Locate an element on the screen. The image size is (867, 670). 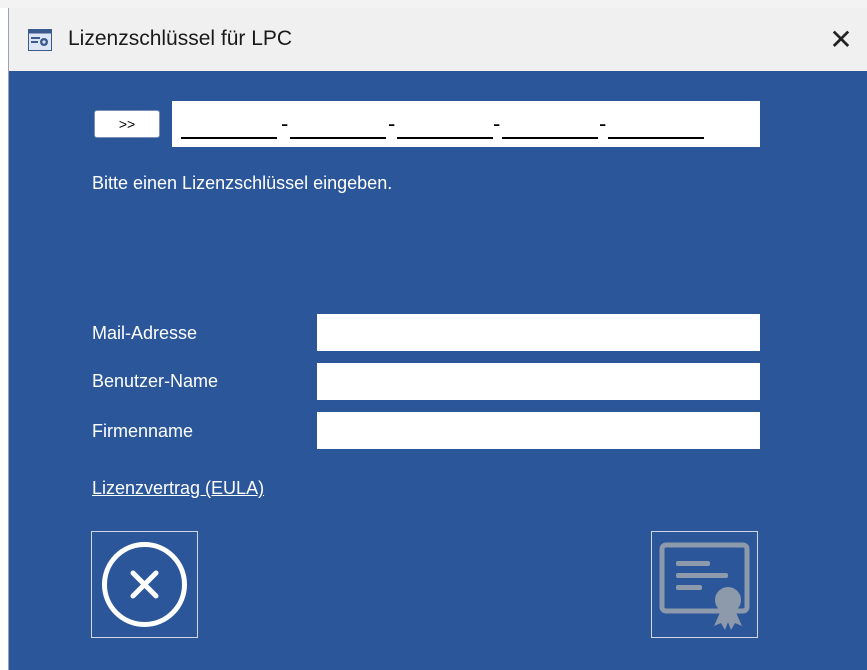
license-key-input: - - - - is located at coordinates (466, 124).